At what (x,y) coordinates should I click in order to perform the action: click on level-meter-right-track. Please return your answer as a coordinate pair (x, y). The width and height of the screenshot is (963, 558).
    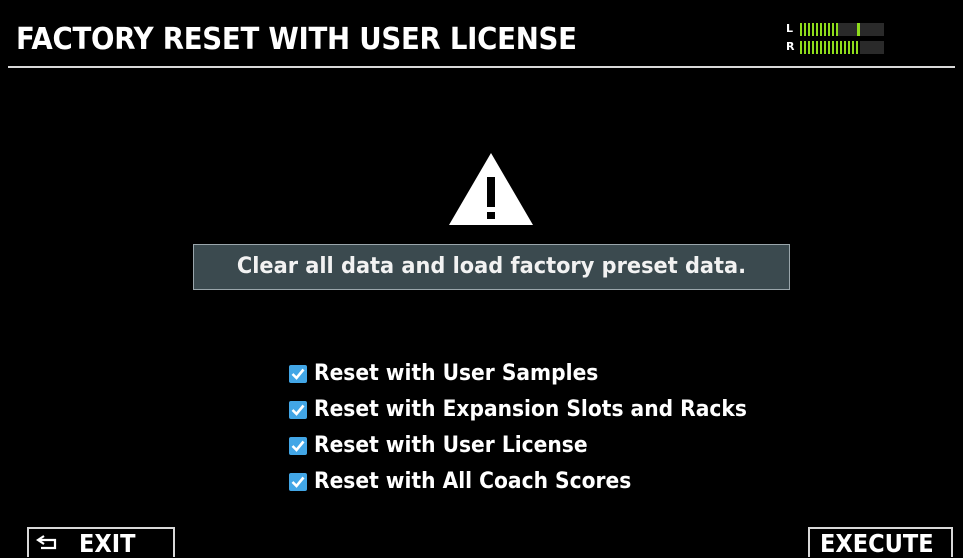
    Looking at the image, I should click on (842, 47).